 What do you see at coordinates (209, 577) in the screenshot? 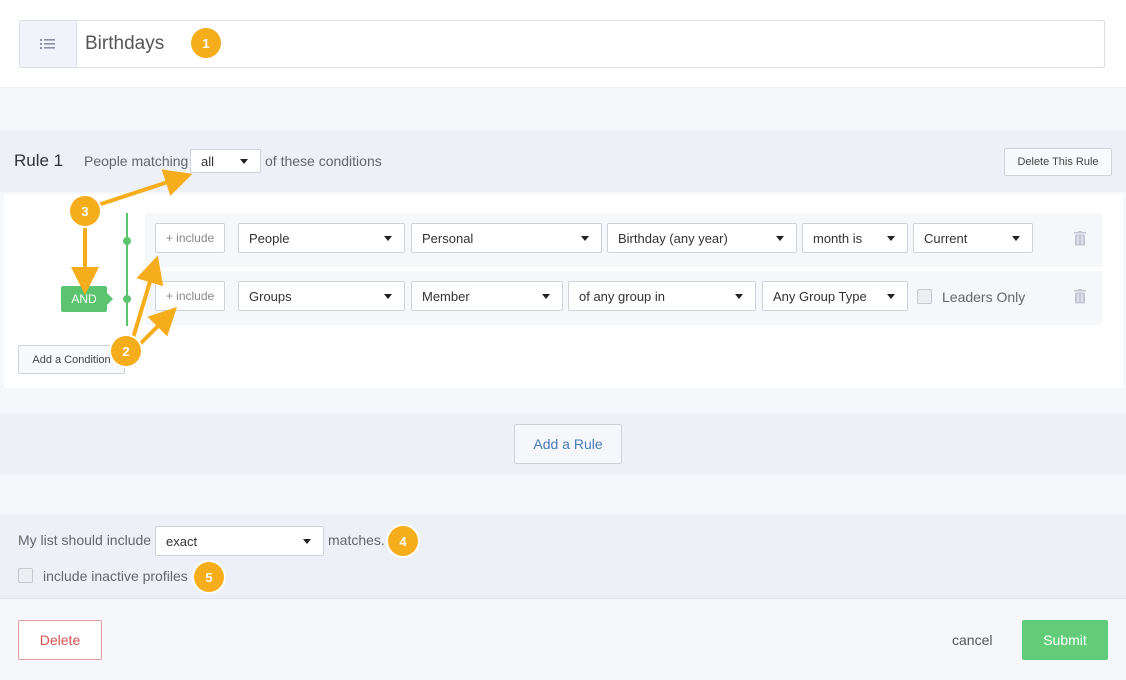
I see `annotation-badge: 5` at bounding box center [209, 577].